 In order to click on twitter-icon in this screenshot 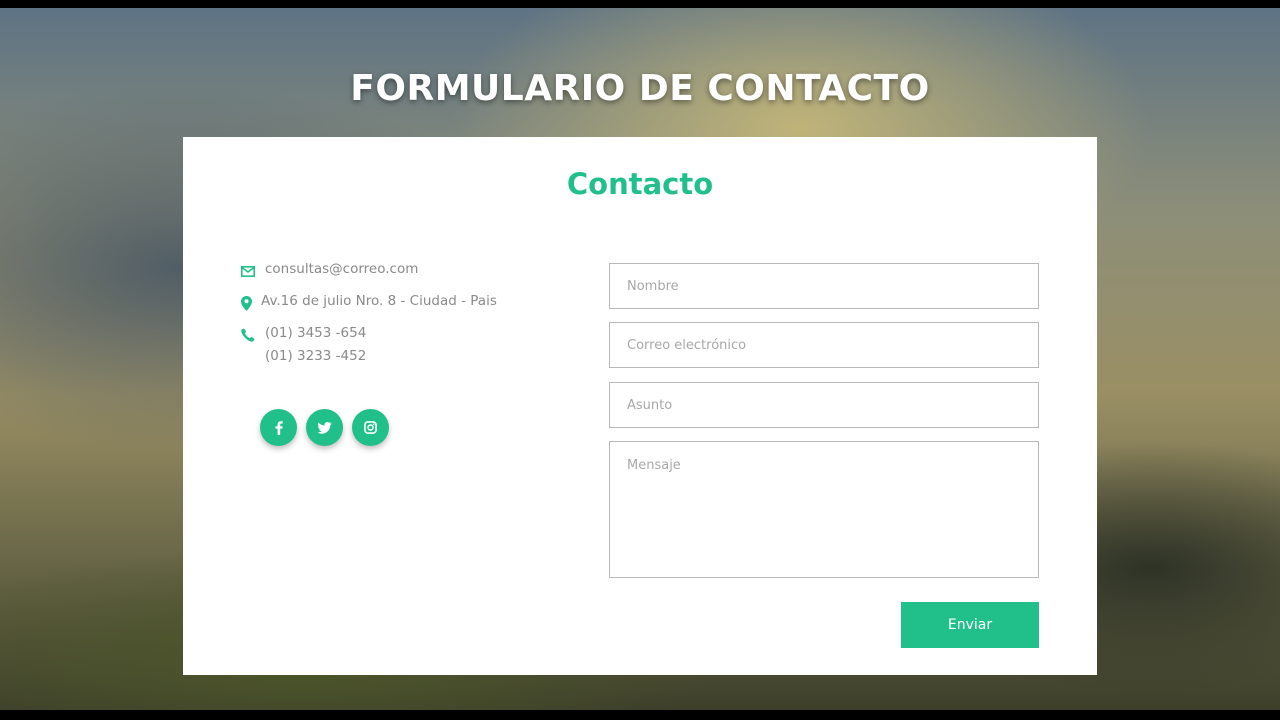, I will do `click(324, 427)`.